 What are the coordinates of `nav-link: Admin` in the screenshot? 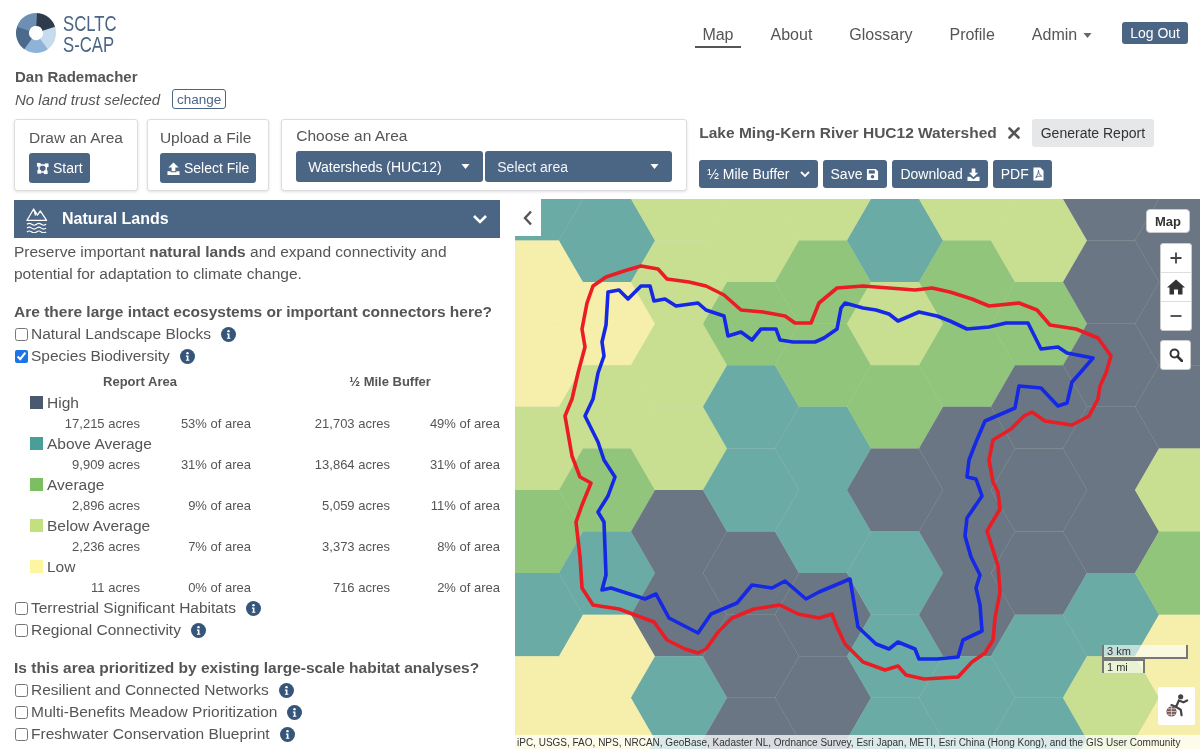 It's located at (1062, 35).